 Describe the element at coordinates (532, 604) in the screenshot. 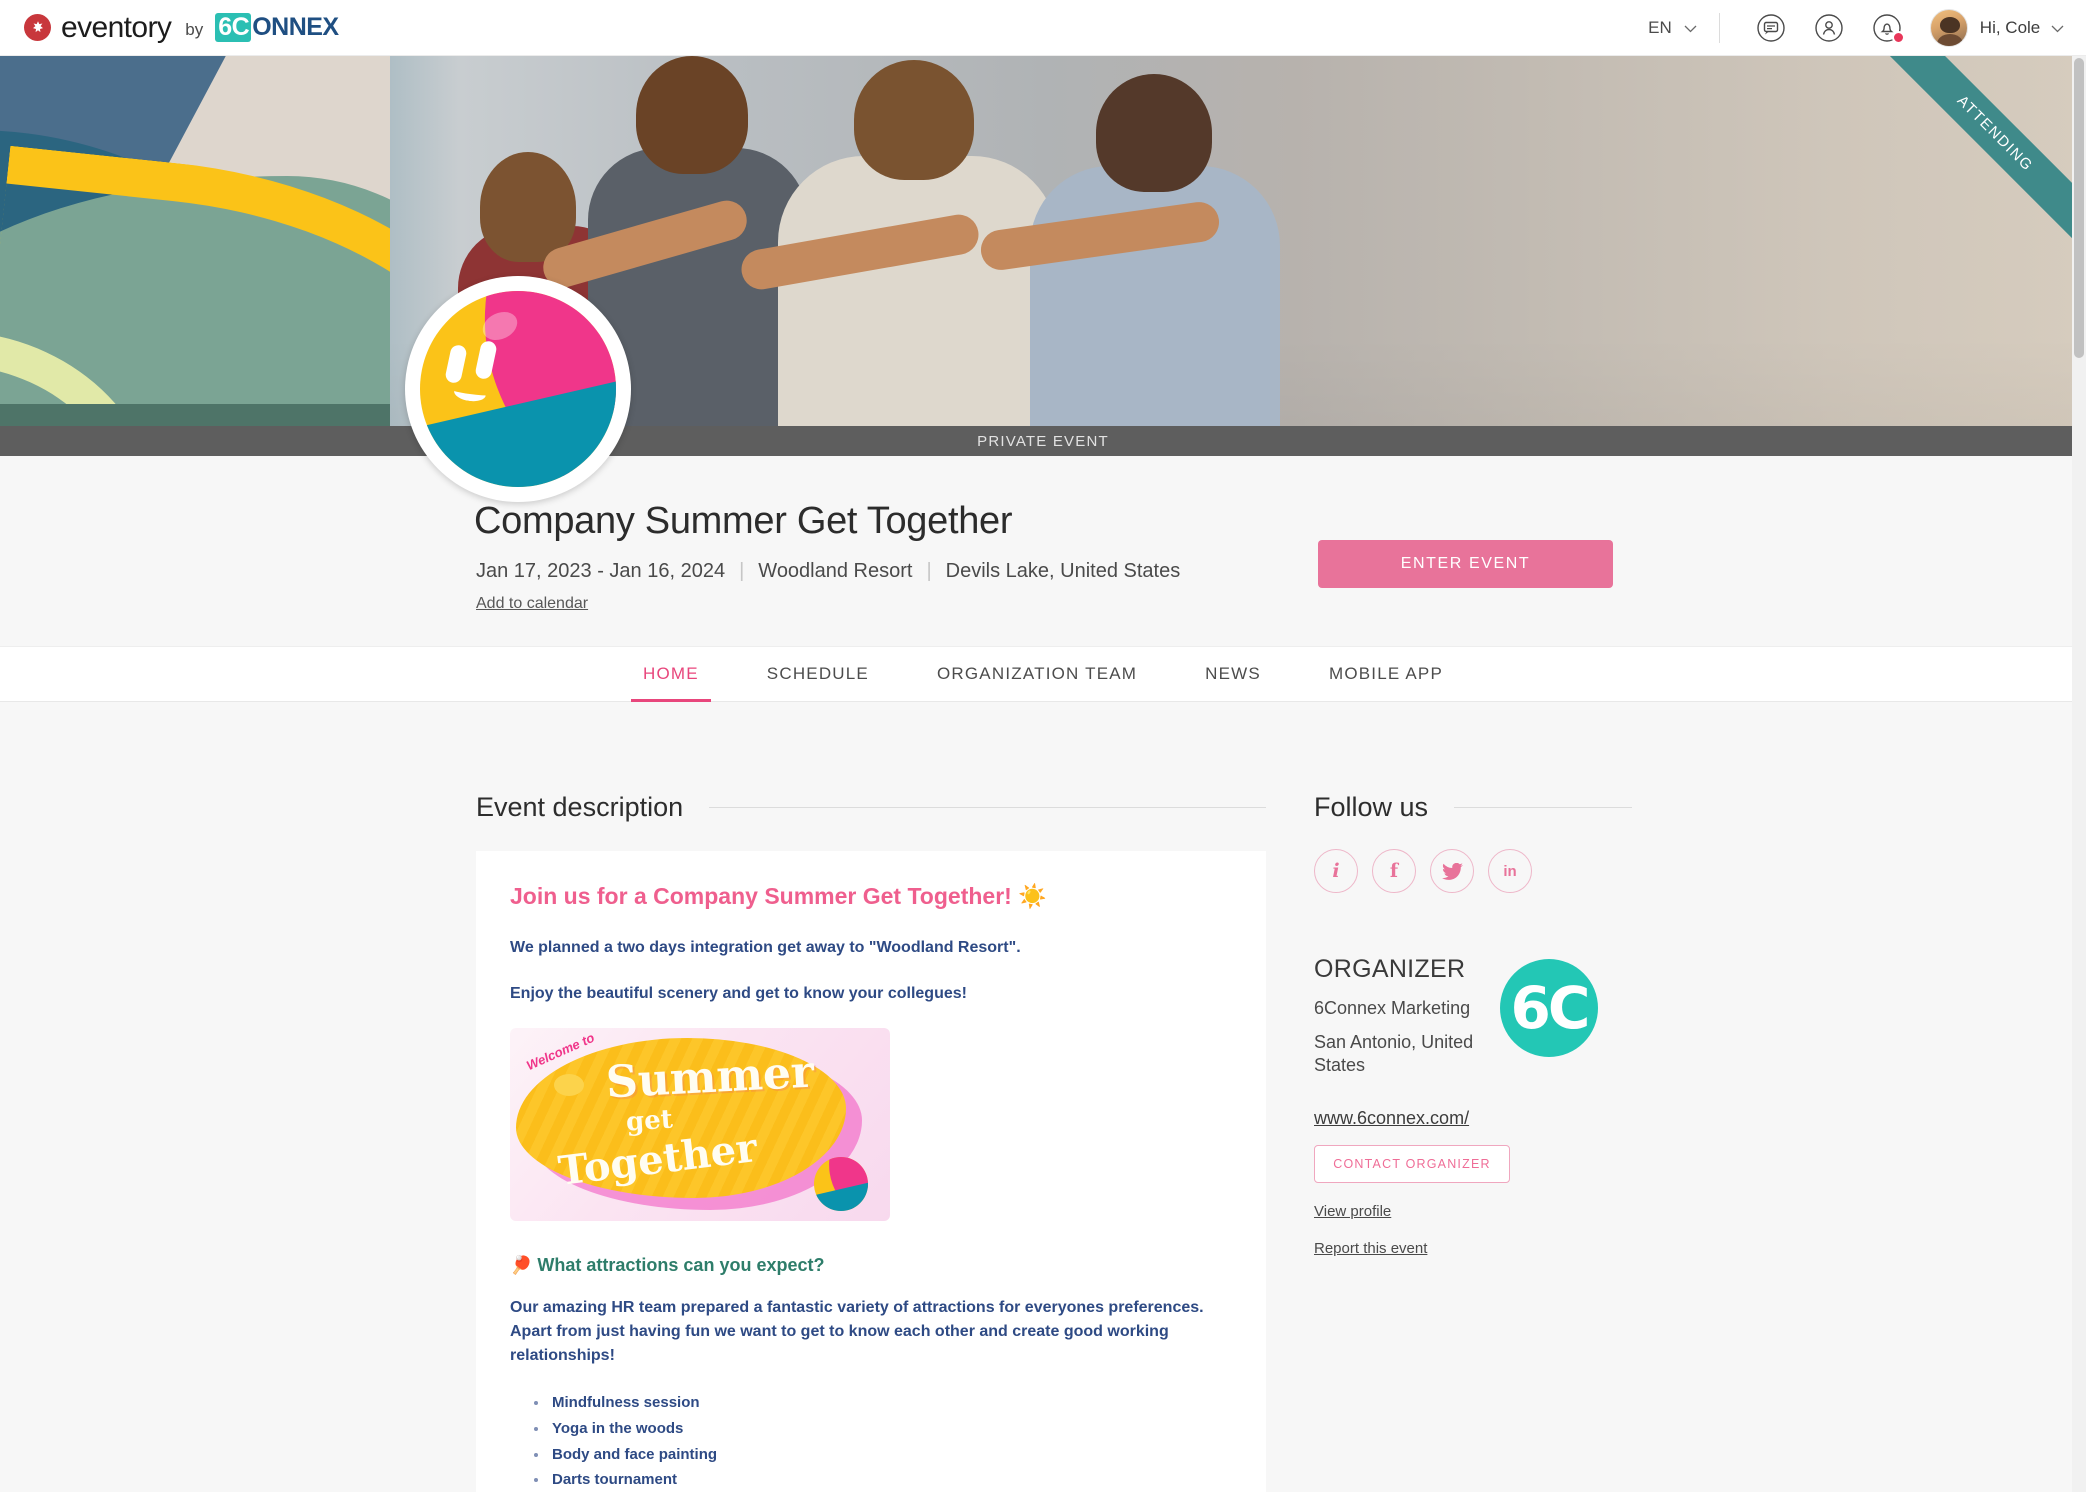

I see `add-to-calendar-link: Add to calendar` at that location.